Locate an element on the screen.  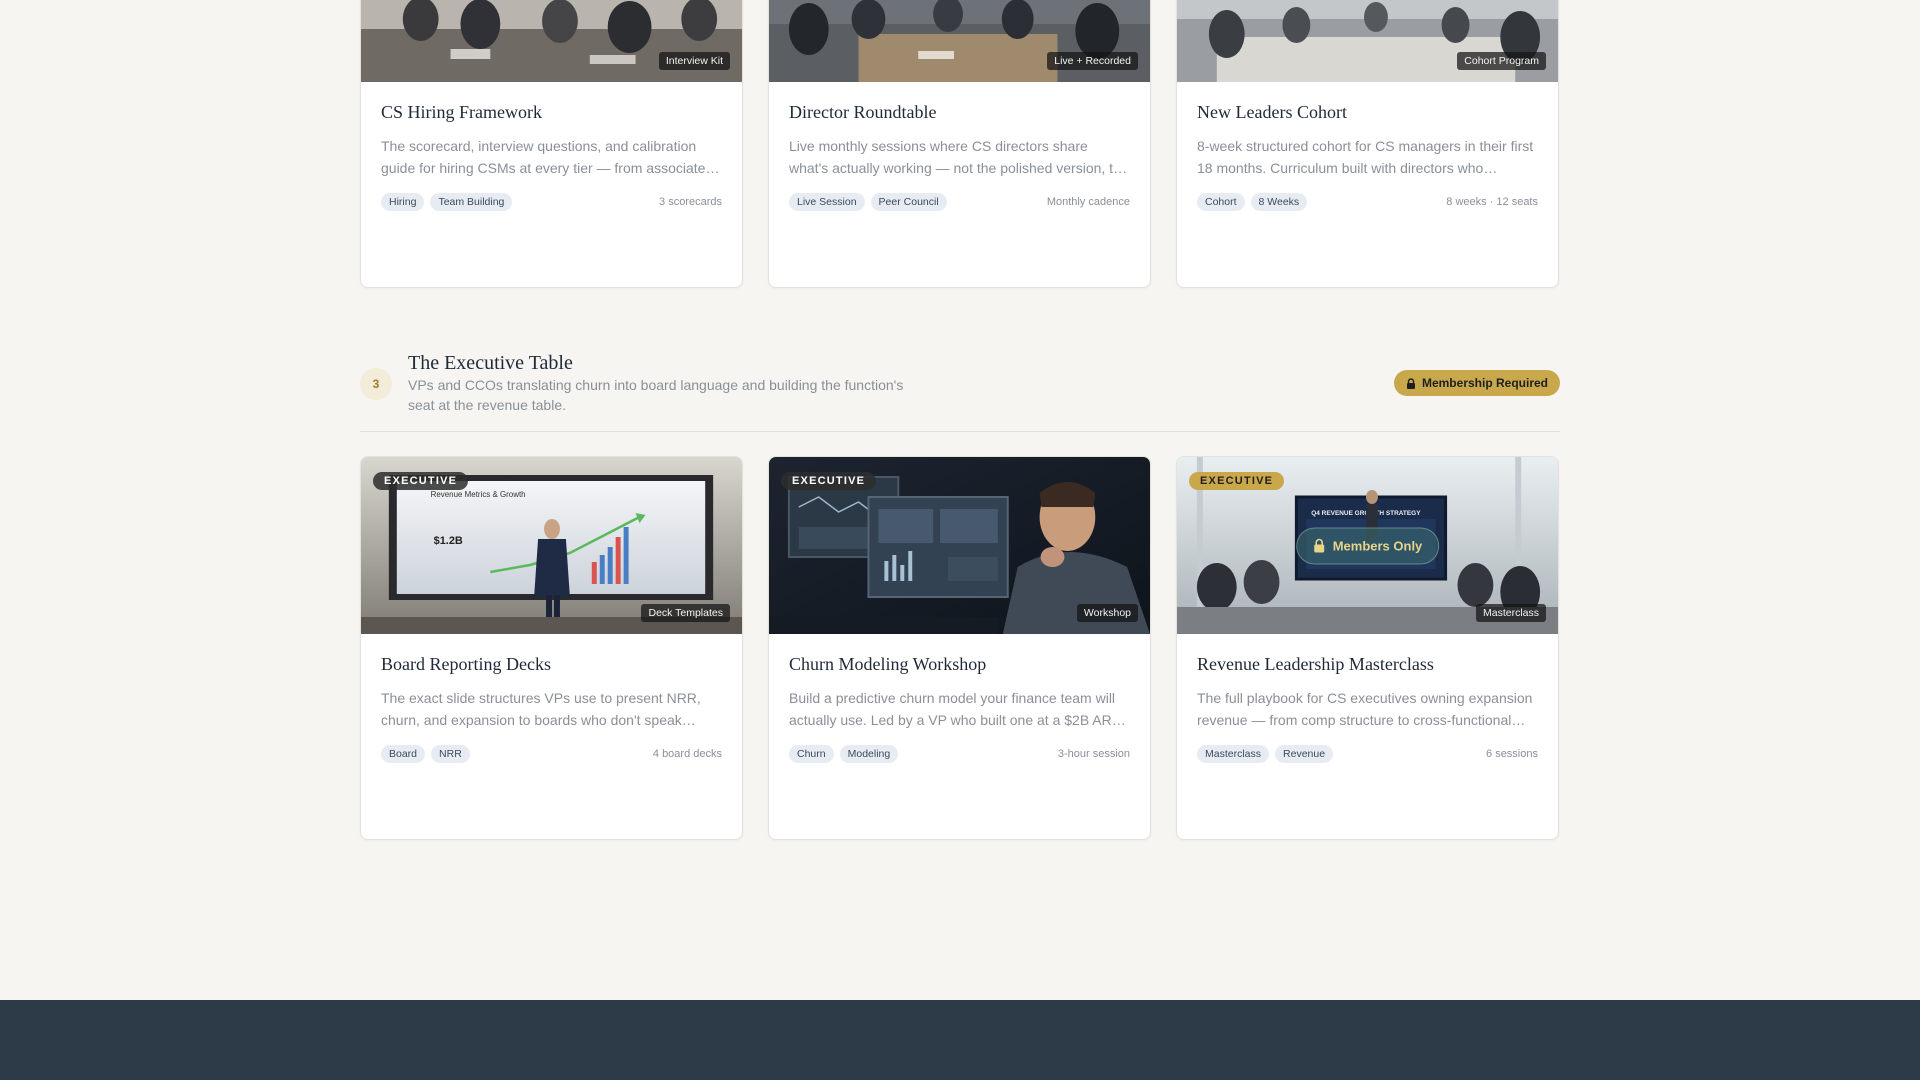
tag: Hiring is located at coordinates (403, 202).